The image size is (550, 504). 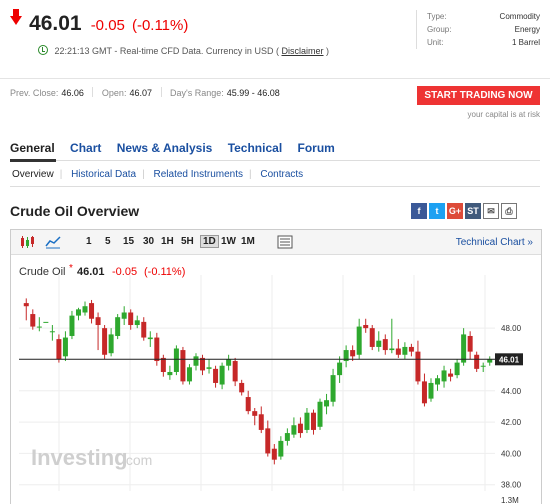 I want to click on subtab-historical: Historical Data, so click(x=103, y=174).